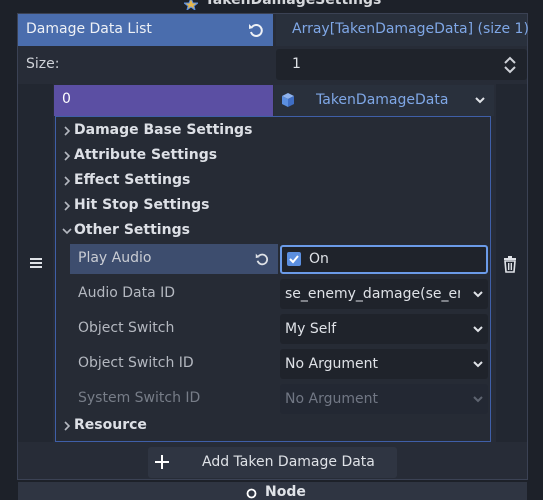 The image size is (543, 500). What do you see at coordinates (115, 258) in the screenshot?
I see `property-label-play-audio: Play Audio` at bounding box center [115, 258].